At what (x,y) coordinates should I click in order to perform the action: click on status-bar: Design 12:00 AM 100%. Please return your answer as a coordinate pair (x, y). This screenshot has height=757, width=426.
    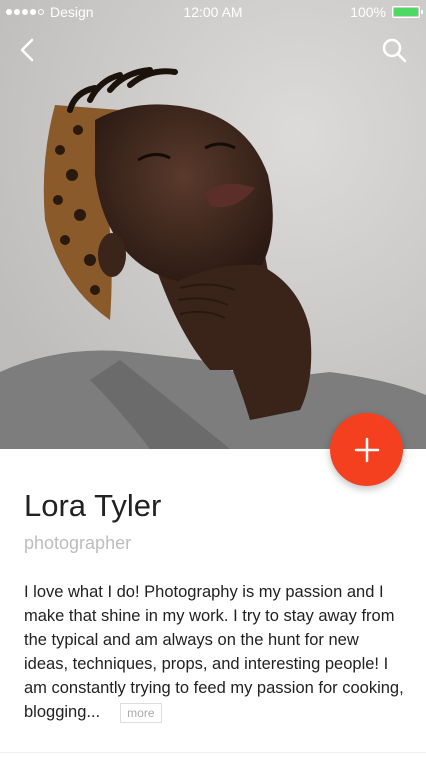
    Looking at the image, I should click on (213, 12).